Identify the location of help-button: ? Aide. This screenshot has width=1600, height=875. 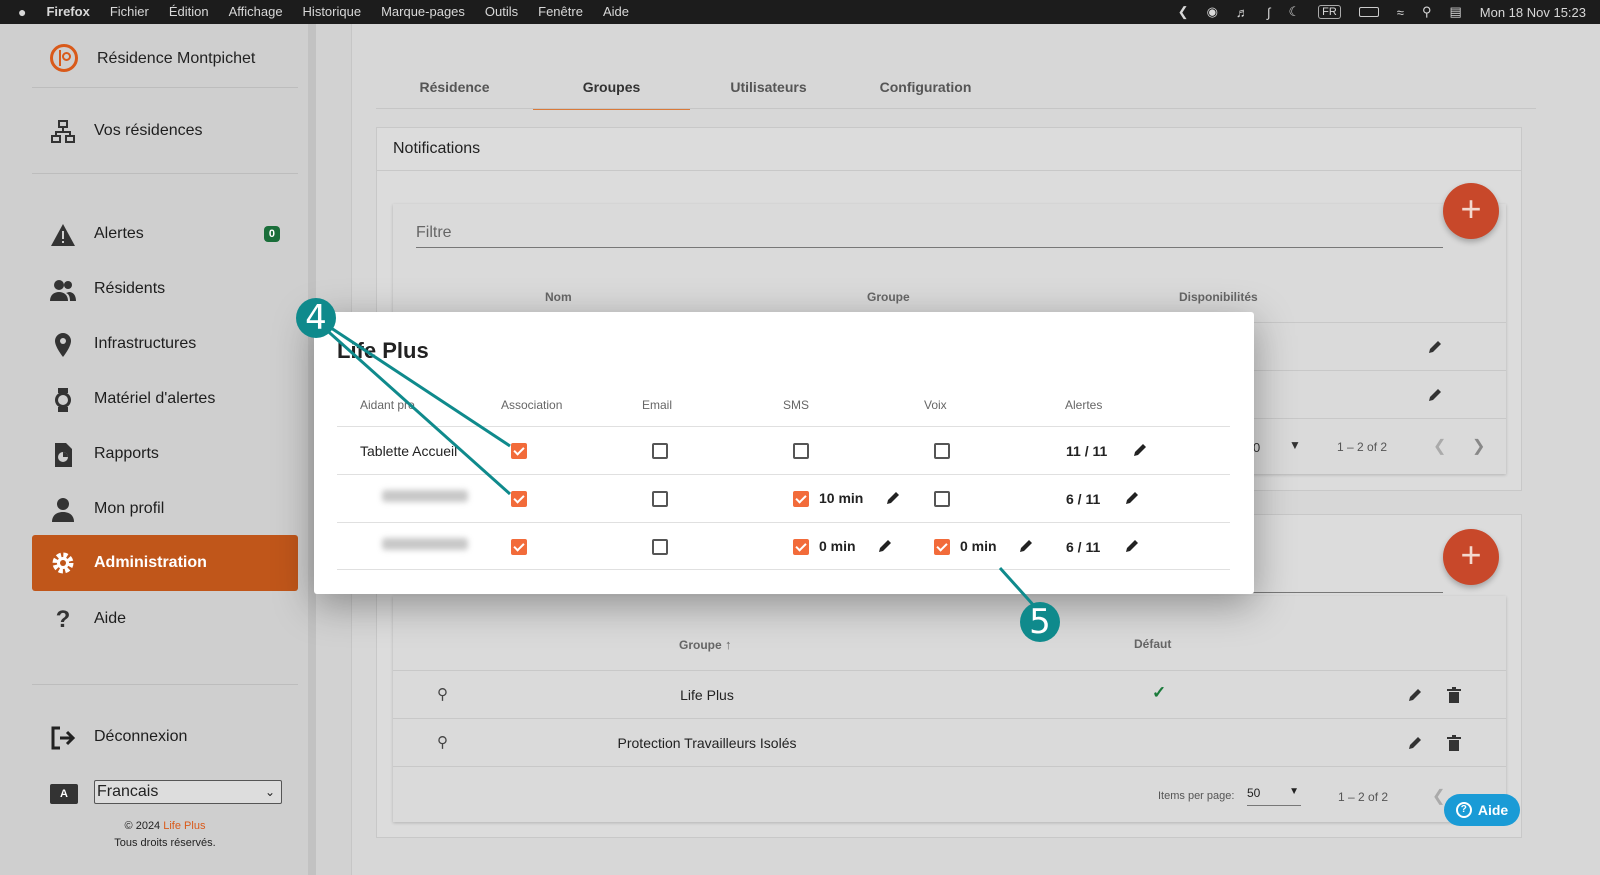
(1482, 810).